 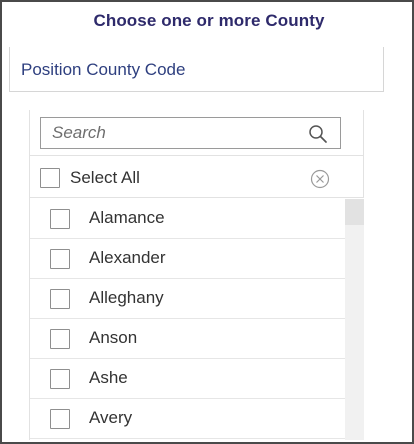 What do you see at coordinates (173, 133) in the screenshot?
I see `search-input` at bounding box center [173, 133].